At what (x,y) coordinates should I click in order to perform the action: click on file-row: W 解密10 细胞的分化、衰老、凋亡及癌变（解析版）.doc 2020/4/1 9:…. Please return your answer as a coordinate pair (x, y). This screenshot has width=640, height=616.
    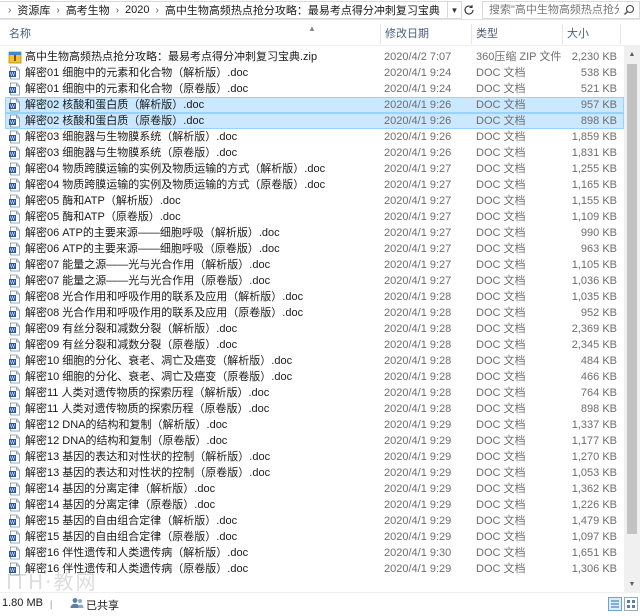
    Looking at the image, I should click on (320, 361).